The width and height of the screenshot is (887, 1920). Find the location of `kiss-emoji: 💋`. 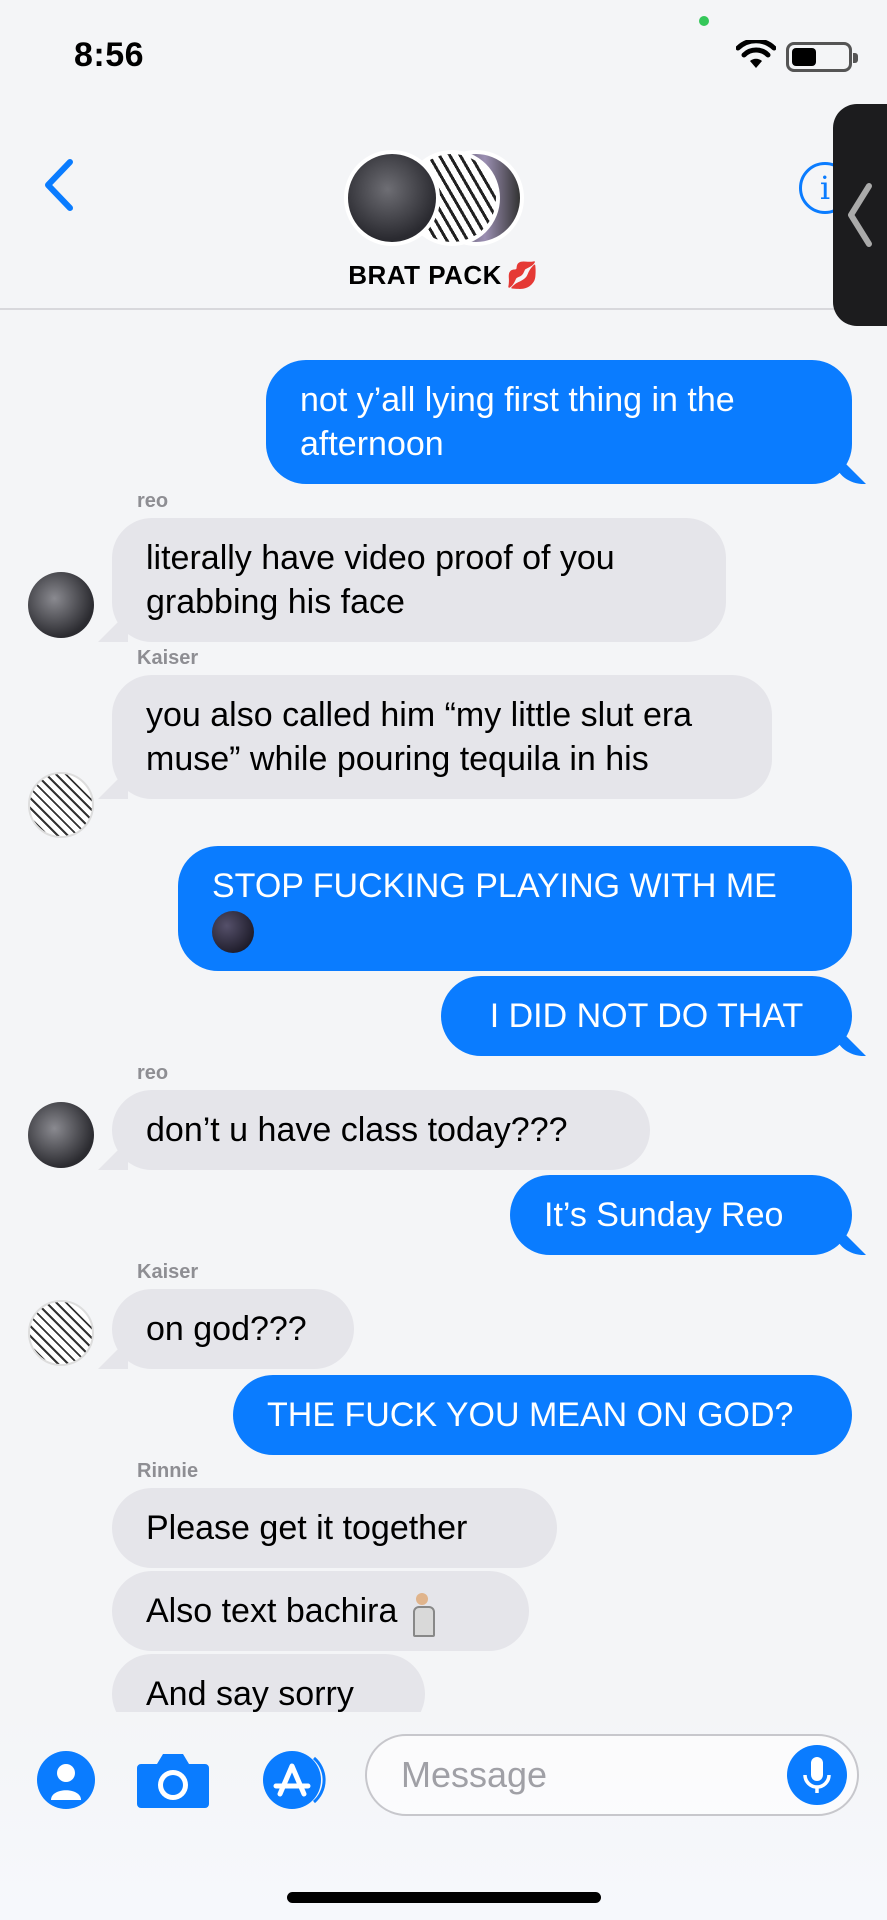

kiss-emoji: 💋 is located at coordinates (522, 275).